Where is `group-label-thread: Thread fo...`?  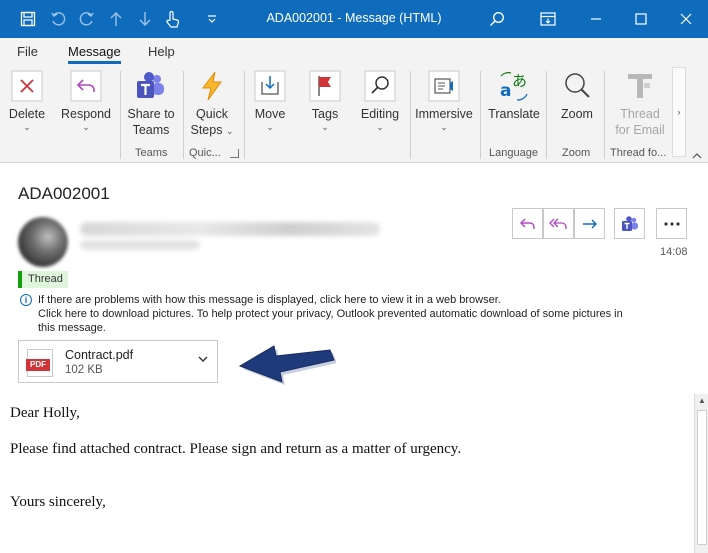 group-label-thread: Thread fo... is located at coordinates (638, 153).